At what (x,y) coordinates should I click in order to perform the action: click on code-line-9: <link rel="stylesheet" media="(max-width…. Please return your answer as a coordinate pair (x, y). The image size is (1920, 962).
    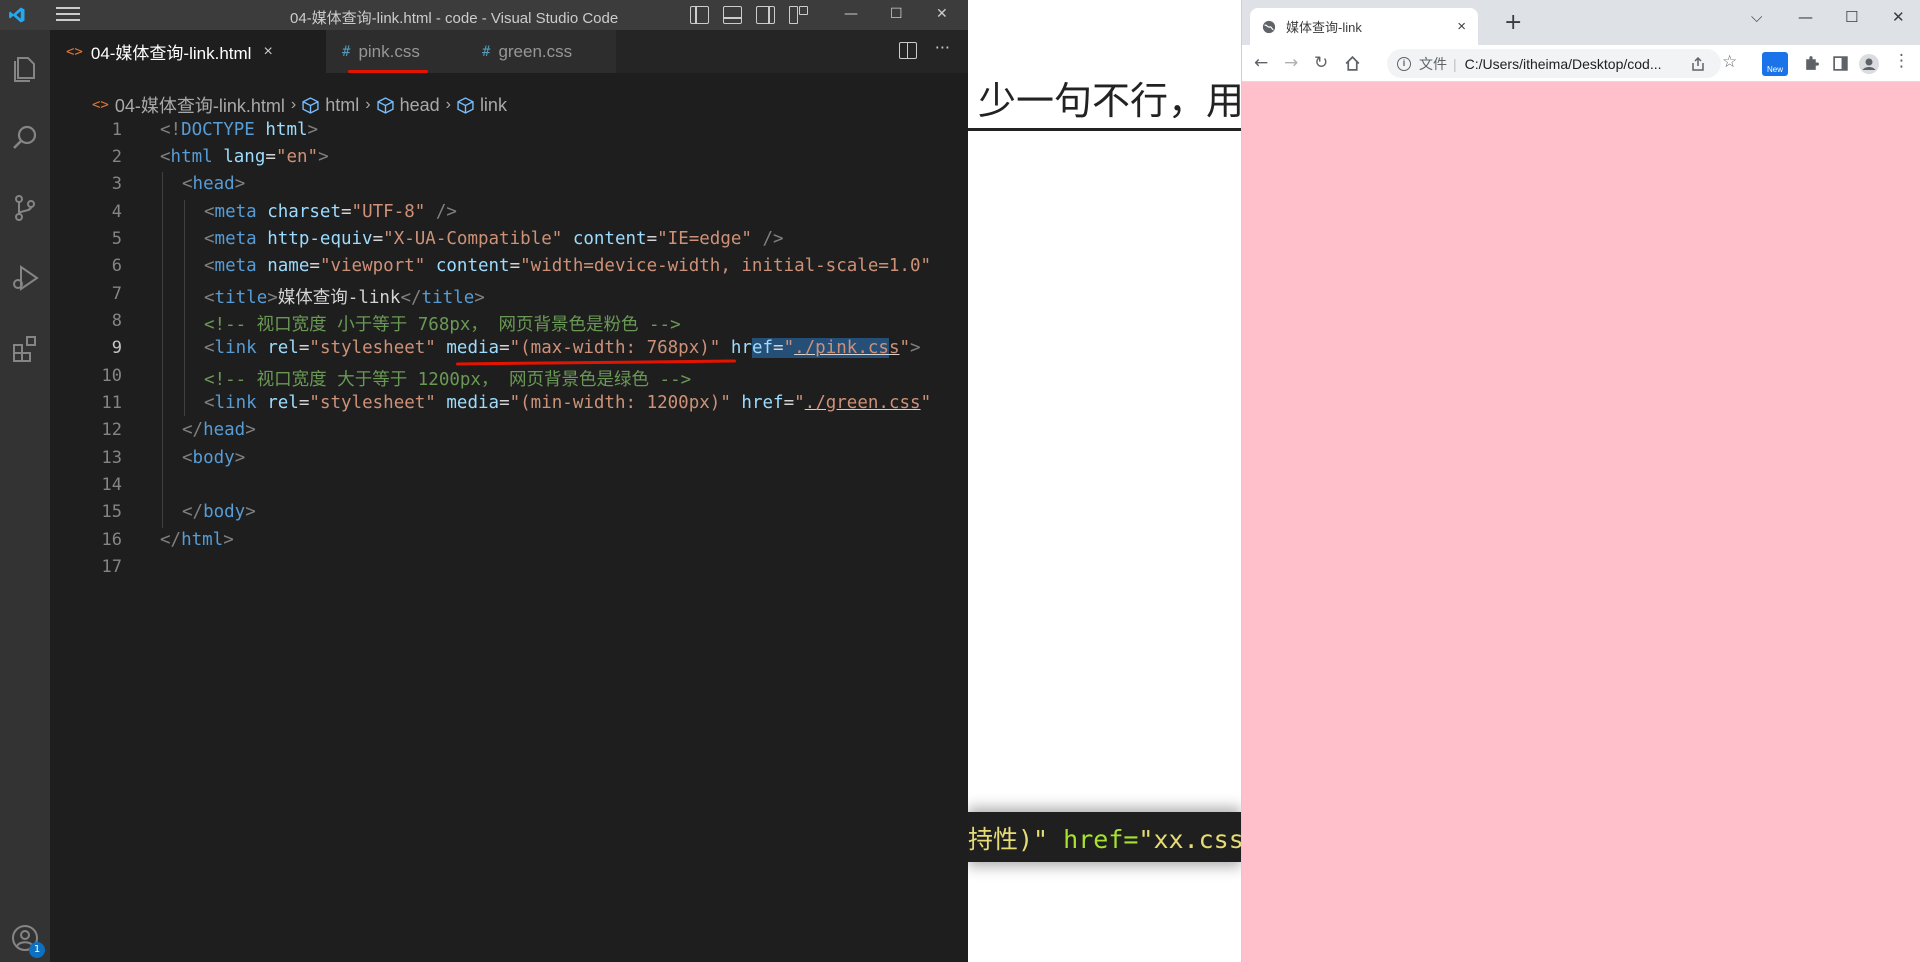
    Looking at the image, I should click on (562, 348).